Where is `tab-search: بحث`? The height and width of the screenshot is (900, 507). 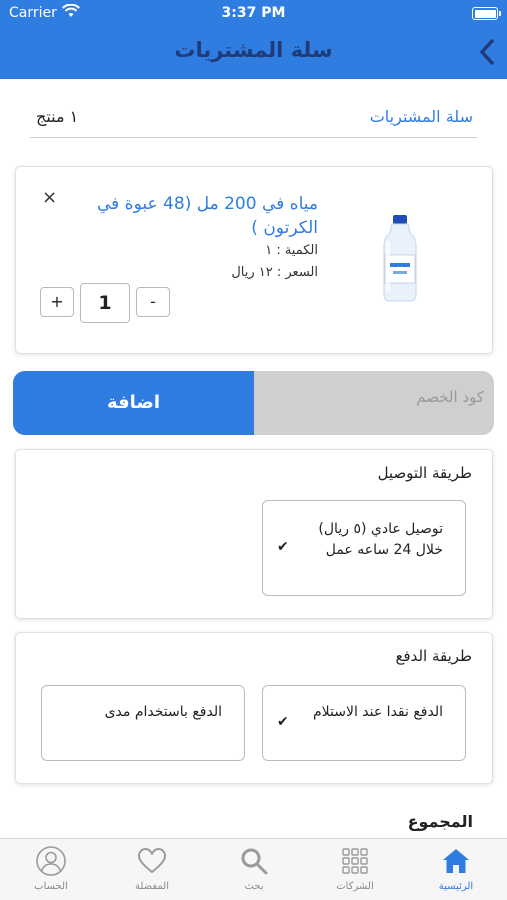 tab-search: بحث is located at coordinates (254, 871).